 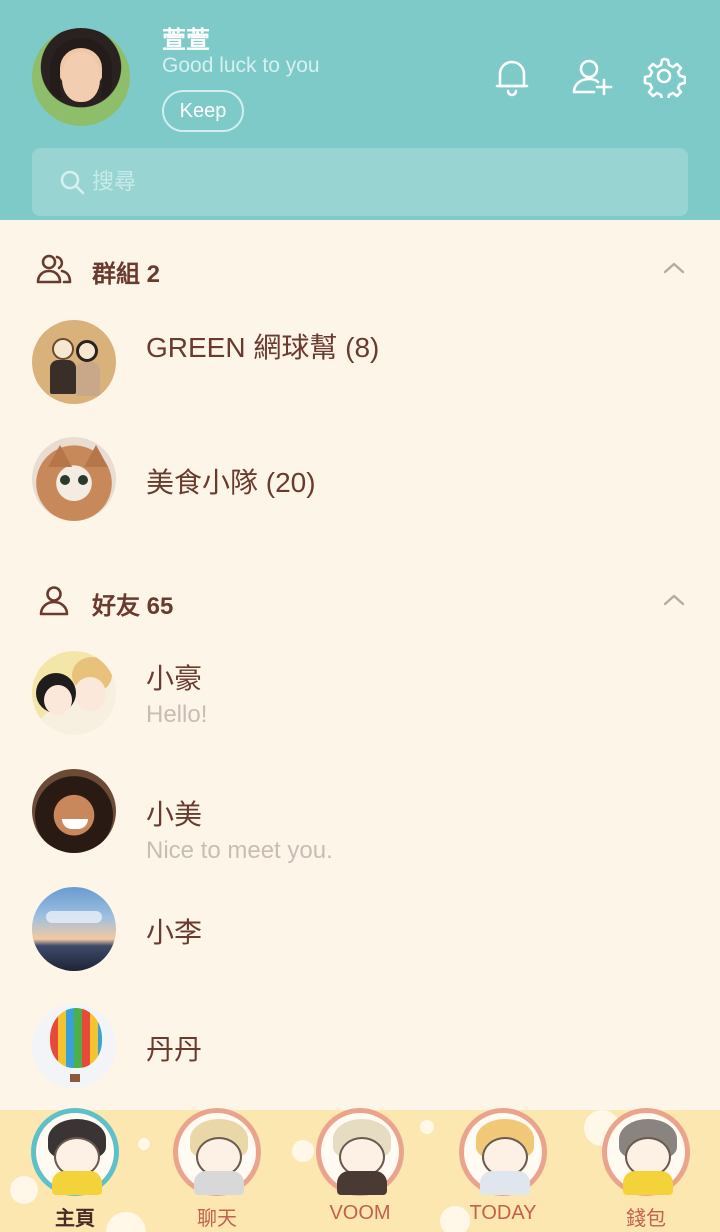 What do you see at coordinates (54, 269) in the screenshot?
I see `group-icon` at bounding box center [54, 269].